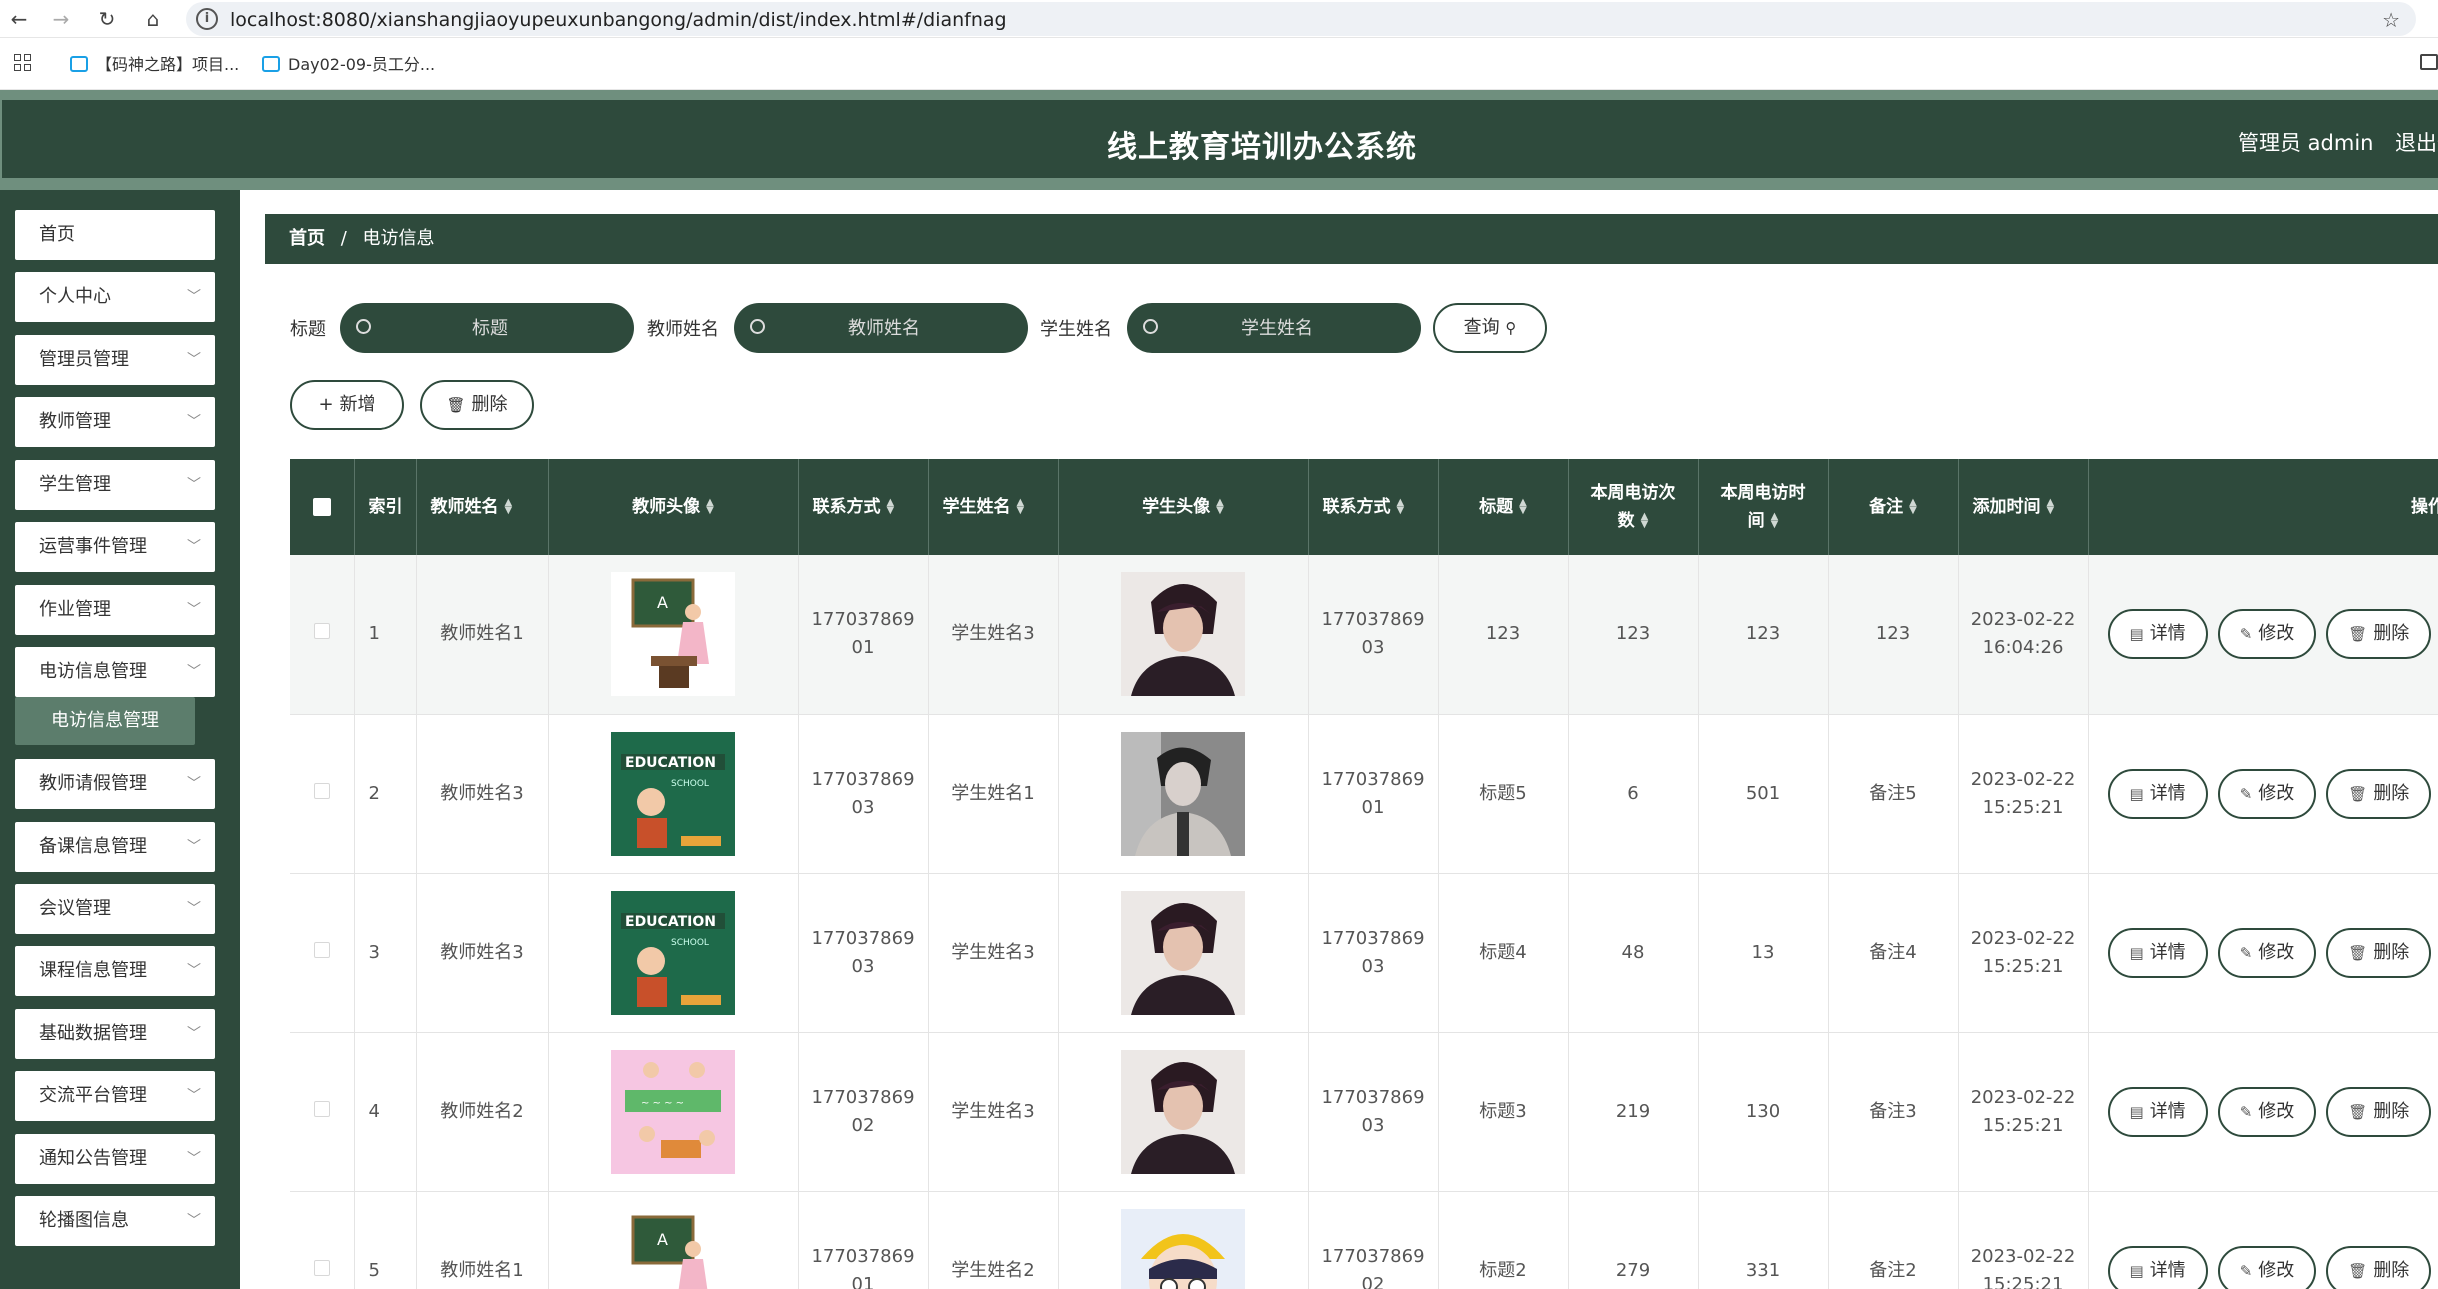  What do you see at coordinates (347, 405) in the screenshot?
I see `add-button: + 新增` at bounding box center [347, 405].